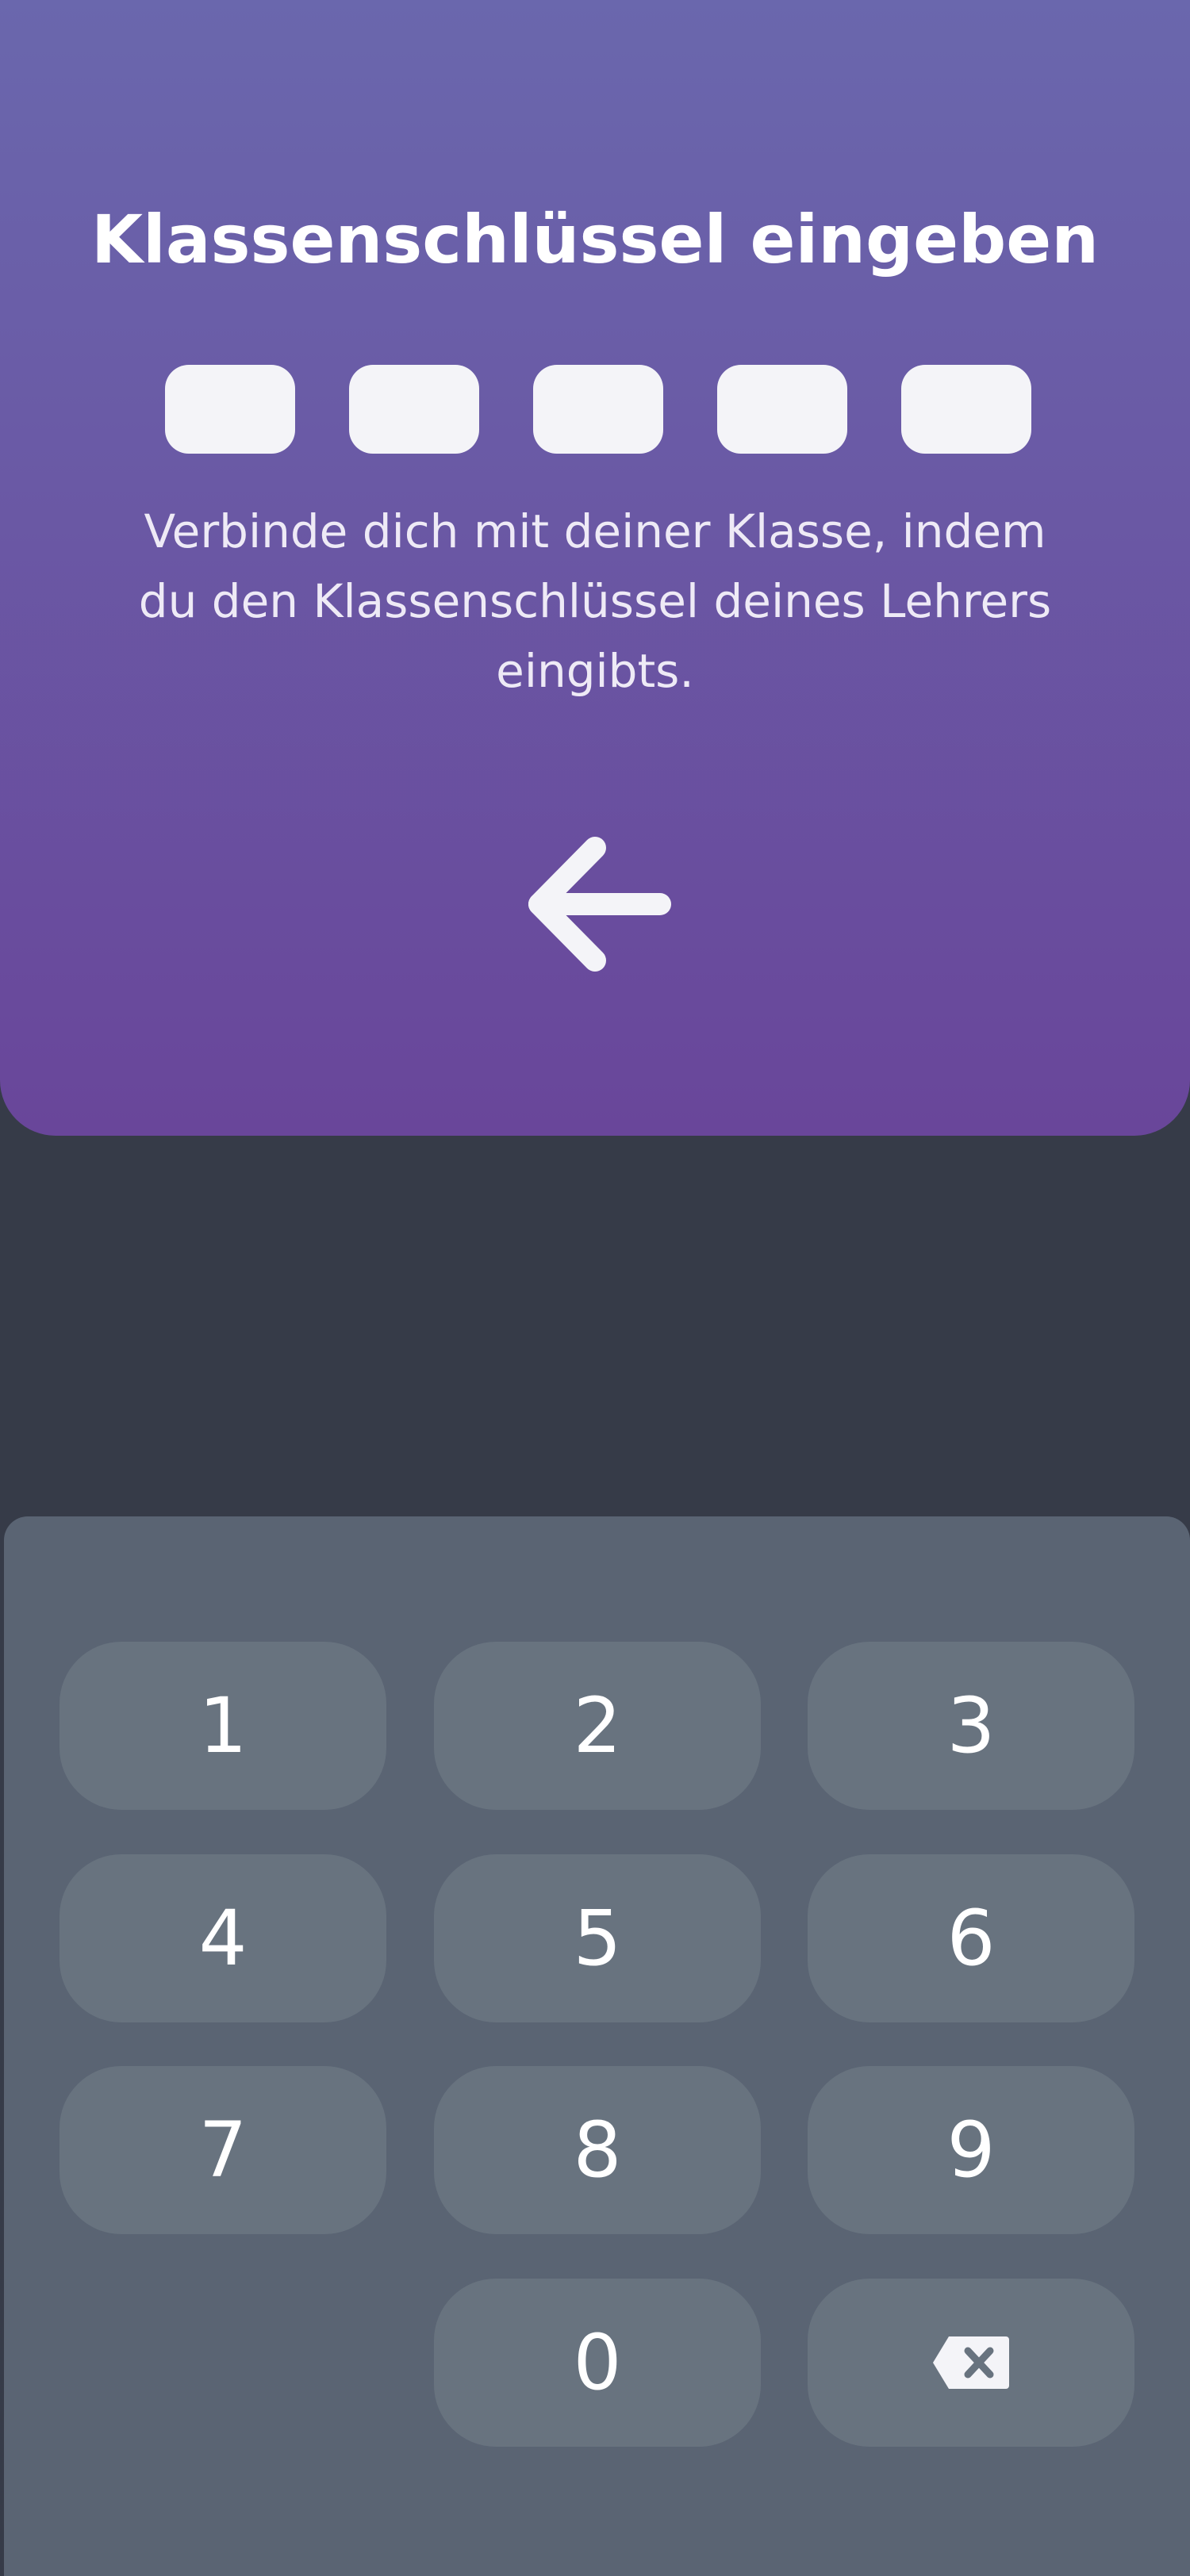 Image resolution: width=1190 pixels, height=2576 pixels. What do you see at coordinates (595, 240) in the screenshot?
I see `page-title: Klassenschlüssel eingeben` at bounding box center [595, 240].